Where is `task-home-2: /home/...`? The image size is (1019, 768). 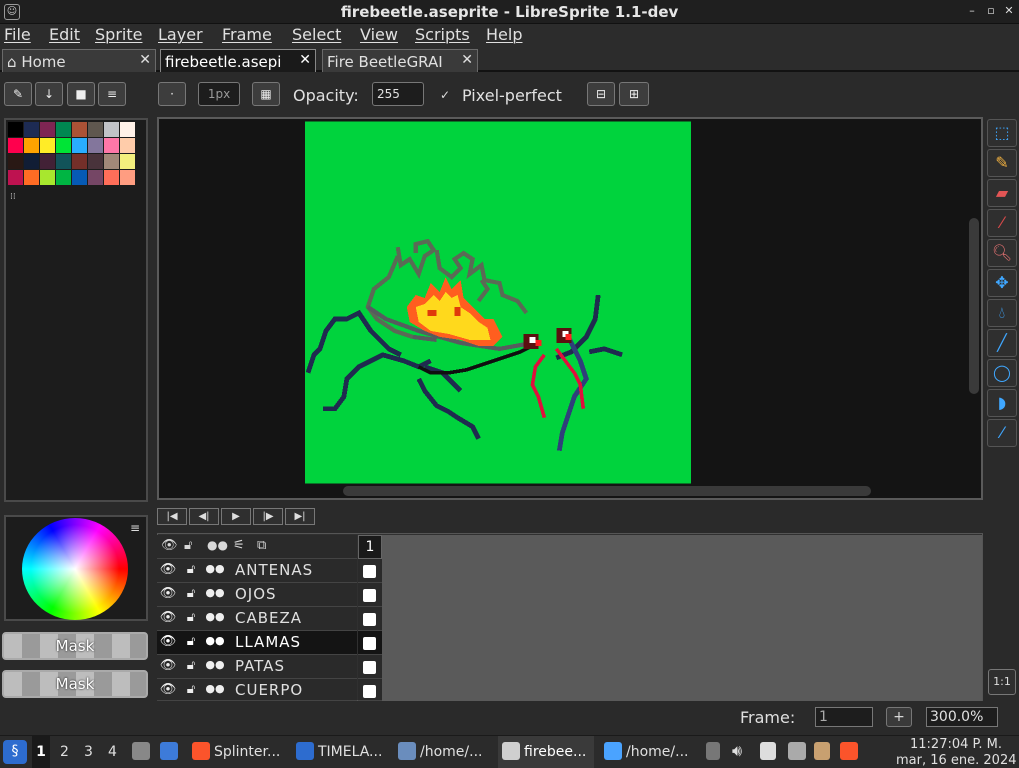 task-home-2: /home/... is located at coordinates (657, 752).